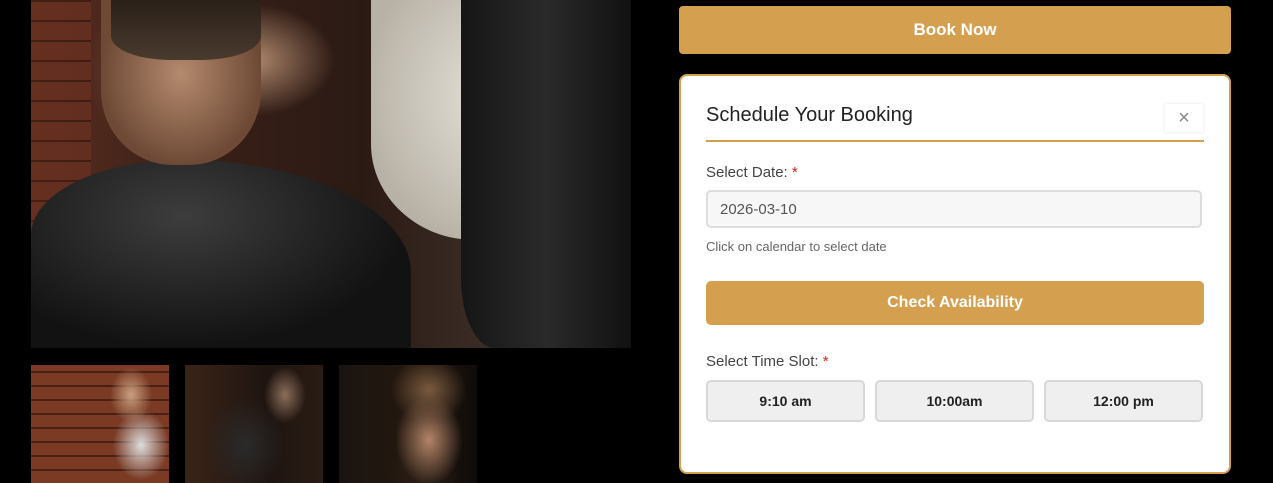 The image size is (1273, 483). What do you see at coordinates (954, 401) in the screenshot?
I see `time-slot-button: 10:00am` at bounding box center [954, 401].